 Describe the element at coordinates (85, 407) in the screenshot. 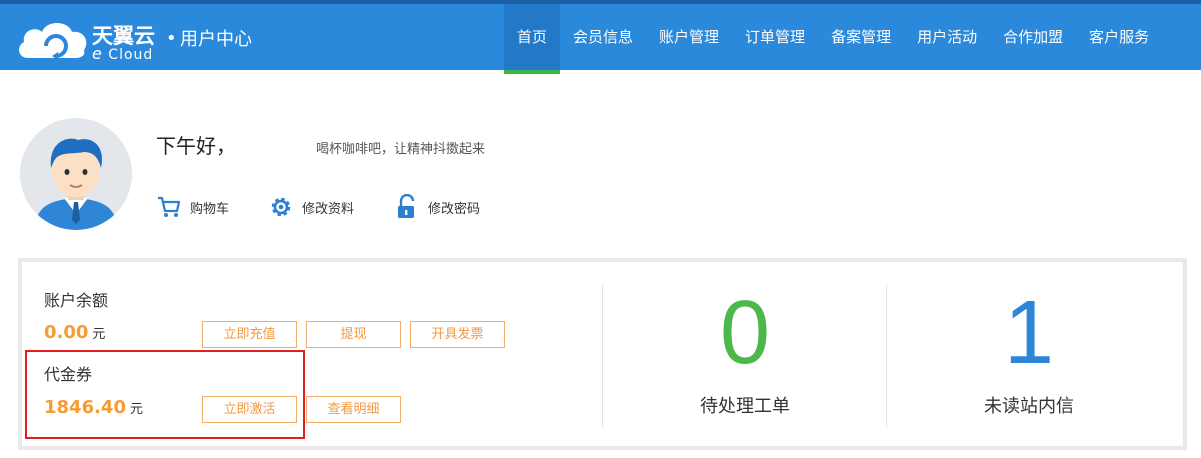

I see `voucher-value: 1846.40` at that location.